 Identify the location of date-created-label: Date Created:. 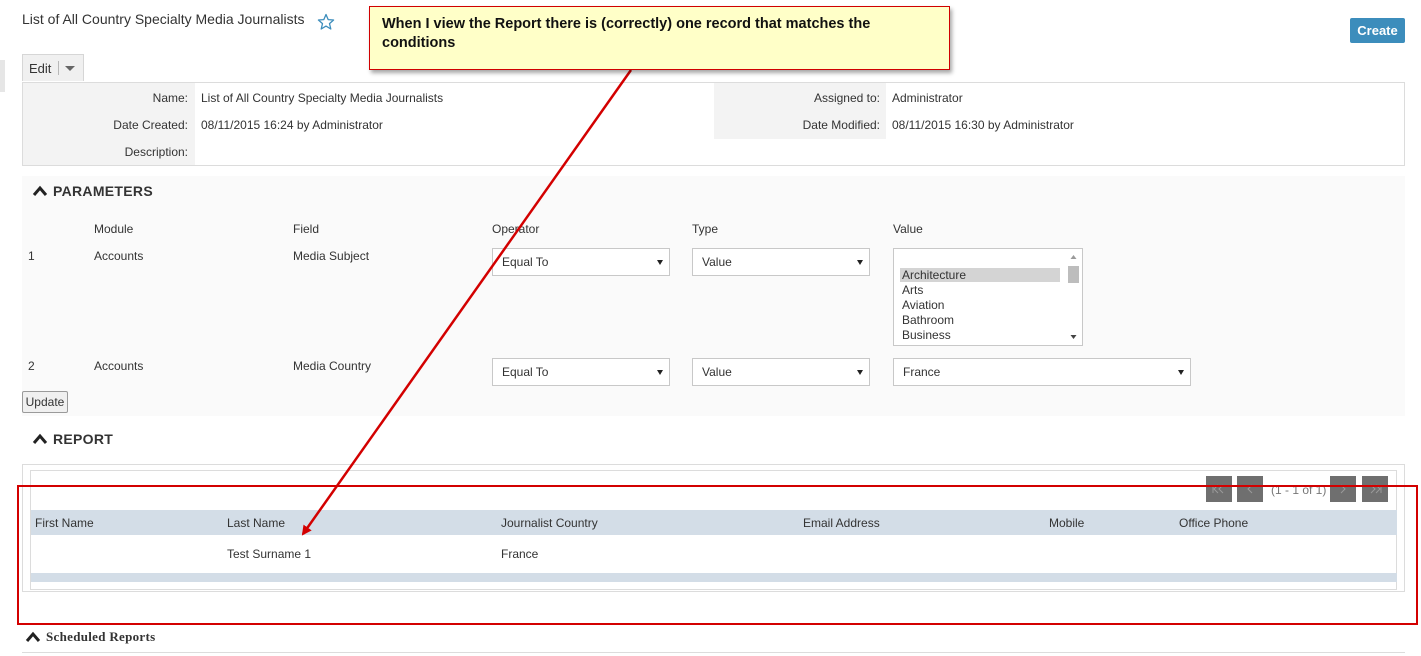
(150, 125).